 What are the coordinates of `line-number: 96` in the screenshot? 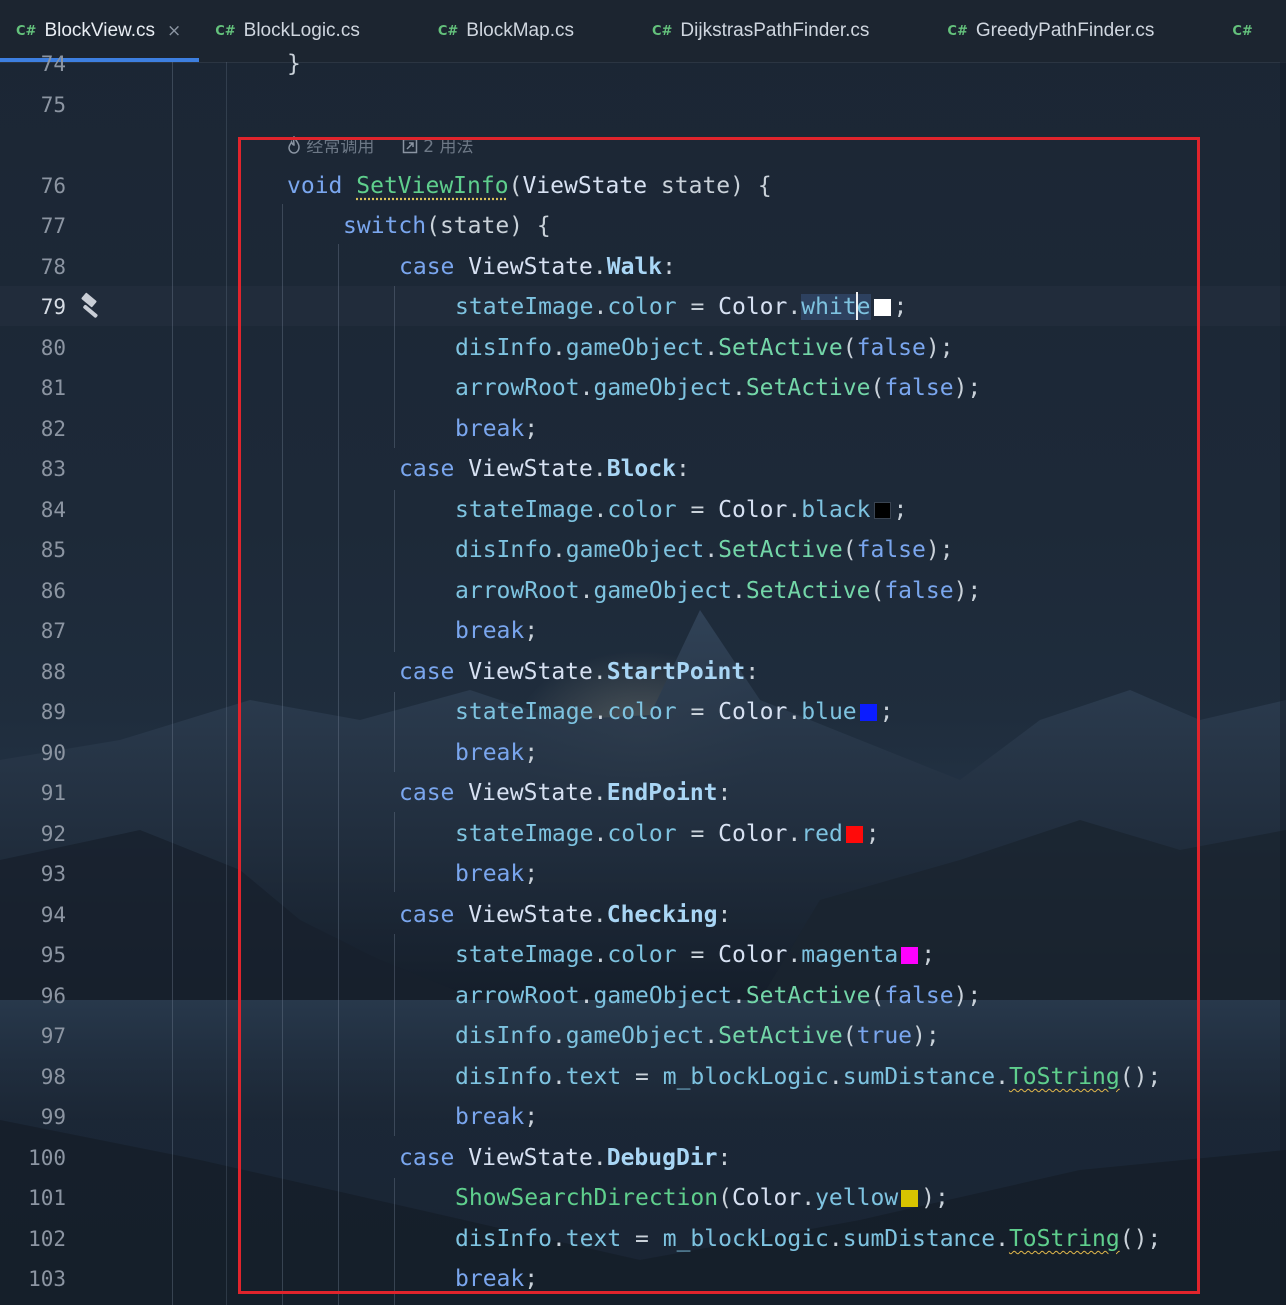 It's located at (33, 996).